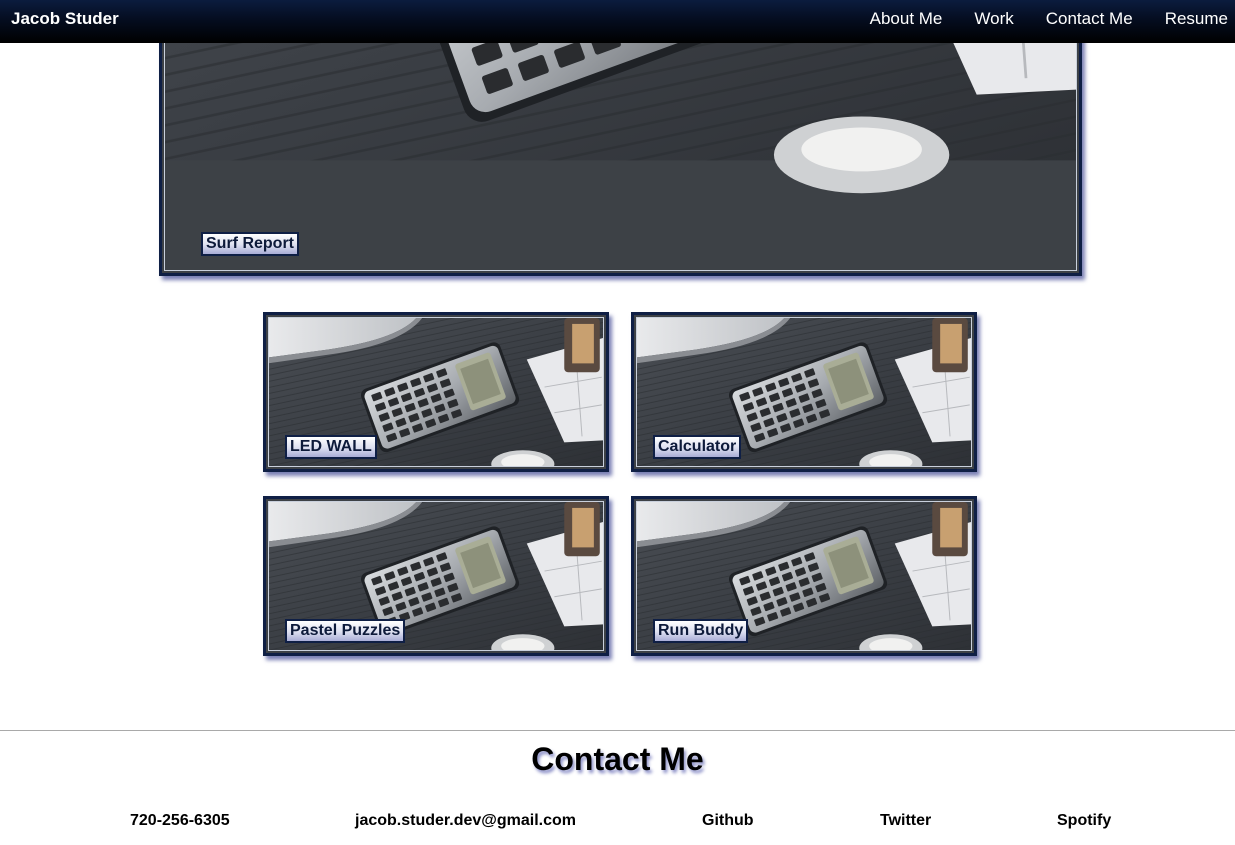  I want to click on brand-link: Jacob Studer, so click(65, 19).